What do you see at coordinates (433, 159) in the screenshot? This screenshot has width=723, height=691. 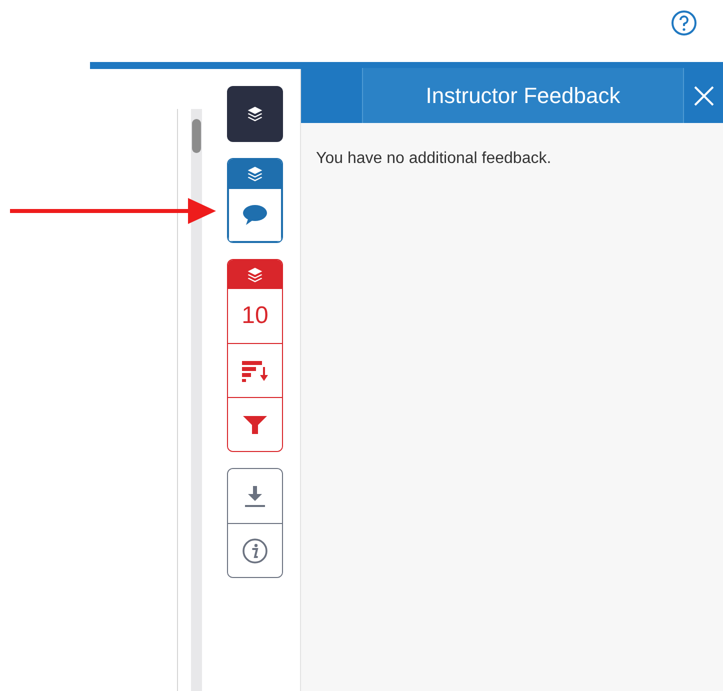 I see `feedback-message: You have no additional feedback.` at bounding box center [433, 159].